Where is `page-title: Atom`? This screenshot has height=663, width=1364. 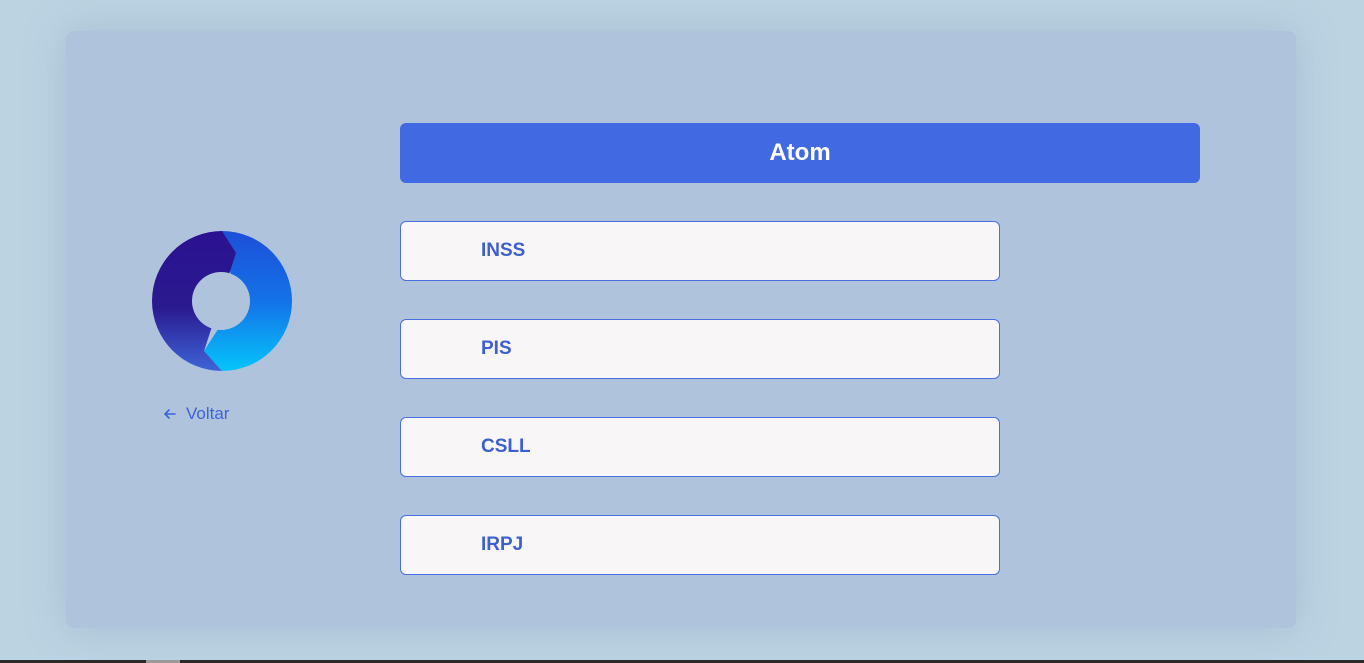
page-title: Atom is located at coordinates (800, 153).